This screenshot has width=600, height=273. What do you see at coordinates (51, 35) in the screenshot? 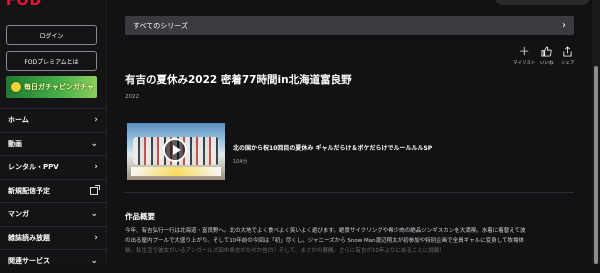
I see `login-button: ログイン` at bounding box center [51, 35].